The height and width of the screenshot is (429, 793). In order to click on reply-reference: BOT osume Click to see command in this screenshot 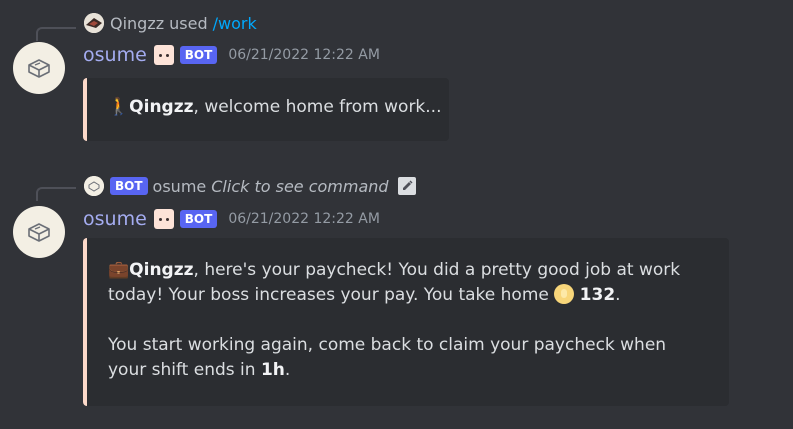, I will do `click(250, 186)`.